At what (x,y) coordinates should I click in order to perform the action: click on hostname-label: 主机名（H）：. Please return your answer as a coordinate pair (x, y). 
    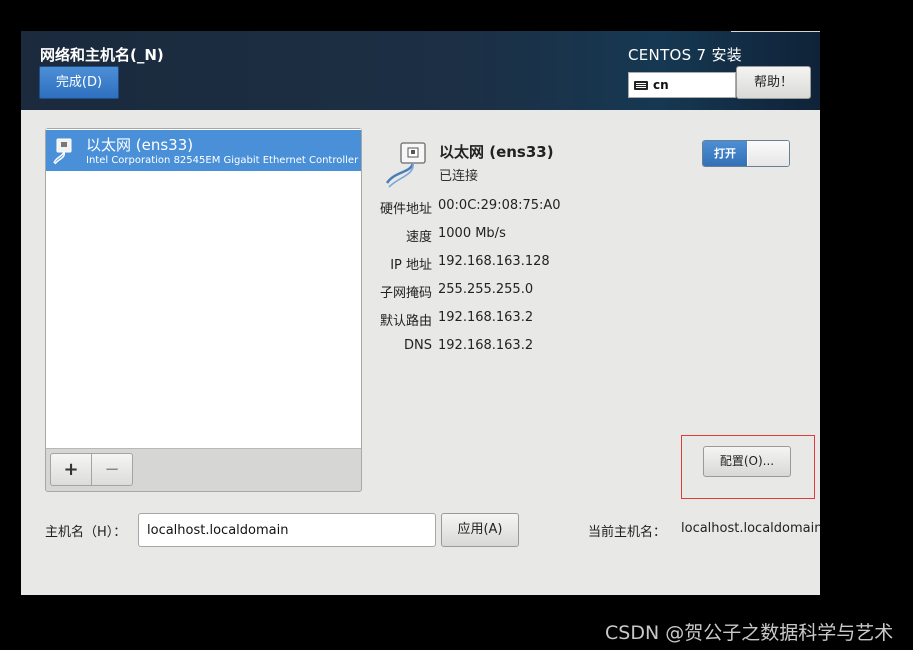
    Looking at the image, I should click on (86, 532).